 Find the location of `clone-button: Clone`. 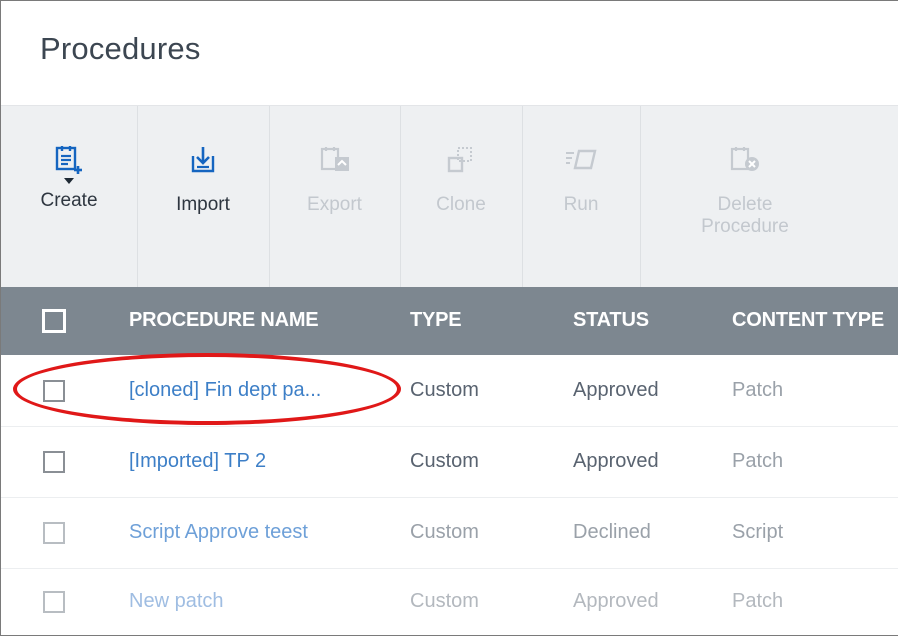

clone-button: Clone is located at coordinates (461, 196).